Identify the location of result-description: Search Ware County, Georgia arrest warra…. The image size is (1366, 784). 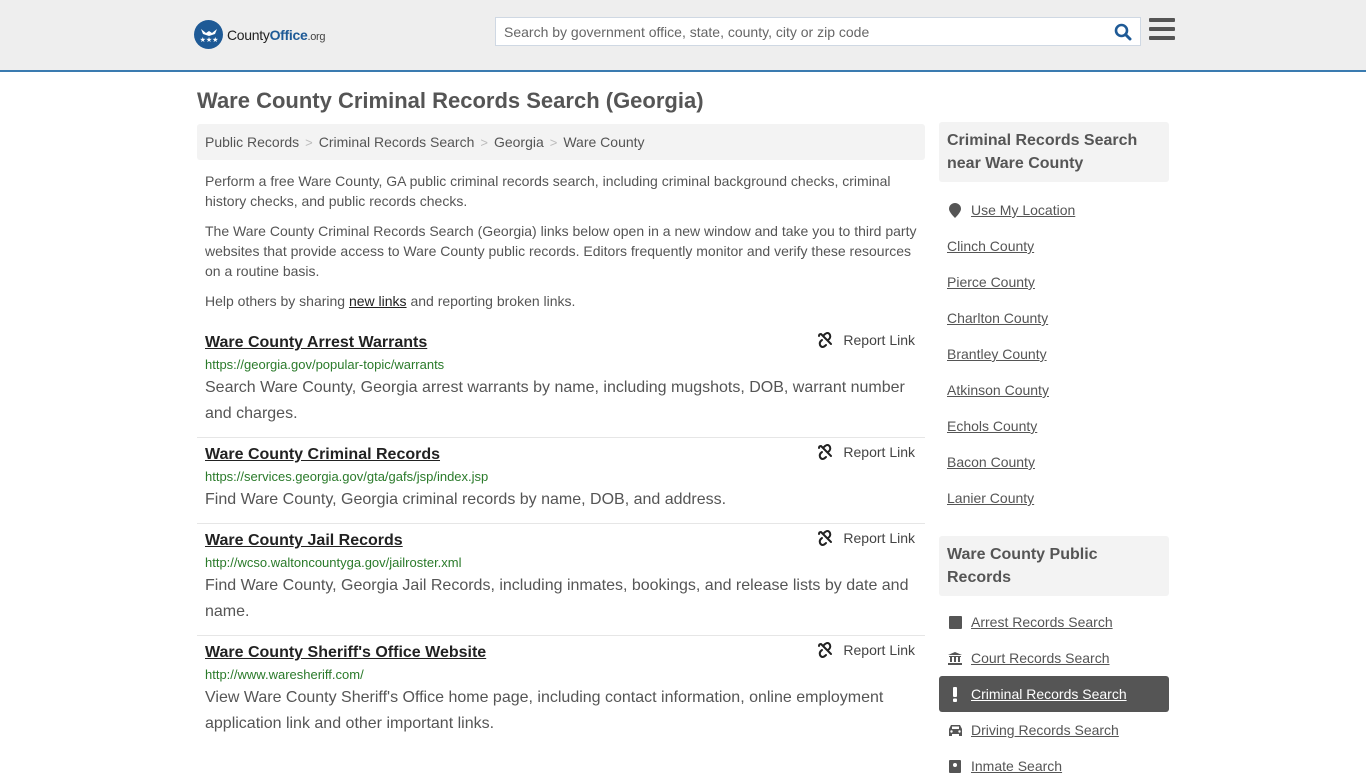
(555, 400).